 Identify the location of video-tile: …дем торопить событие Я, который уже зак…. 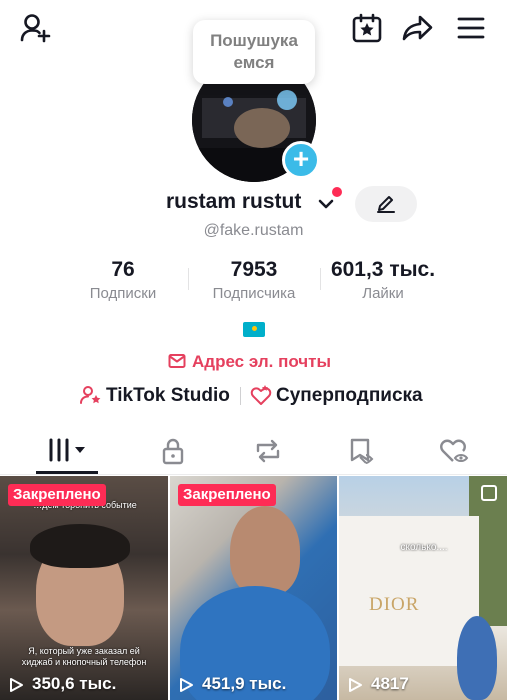
(84, 588).